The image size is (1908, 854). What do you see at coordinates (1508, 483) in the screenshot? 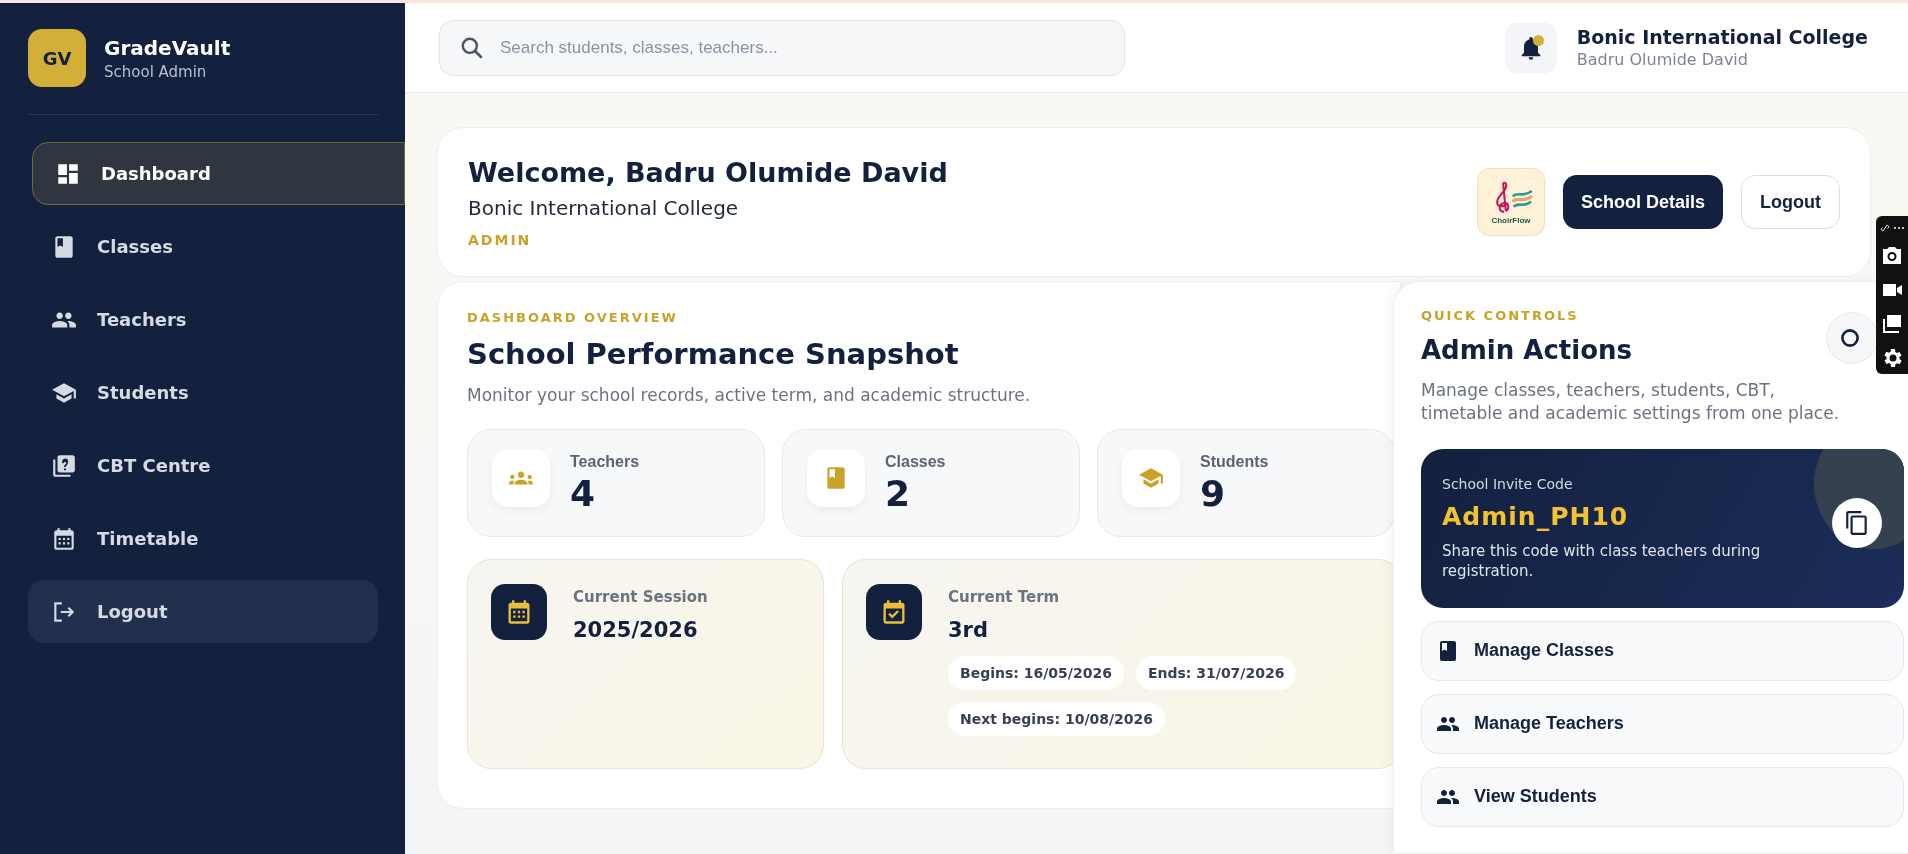
I see `invite-label: School Invite Code` at bounding box center [1508, 483].